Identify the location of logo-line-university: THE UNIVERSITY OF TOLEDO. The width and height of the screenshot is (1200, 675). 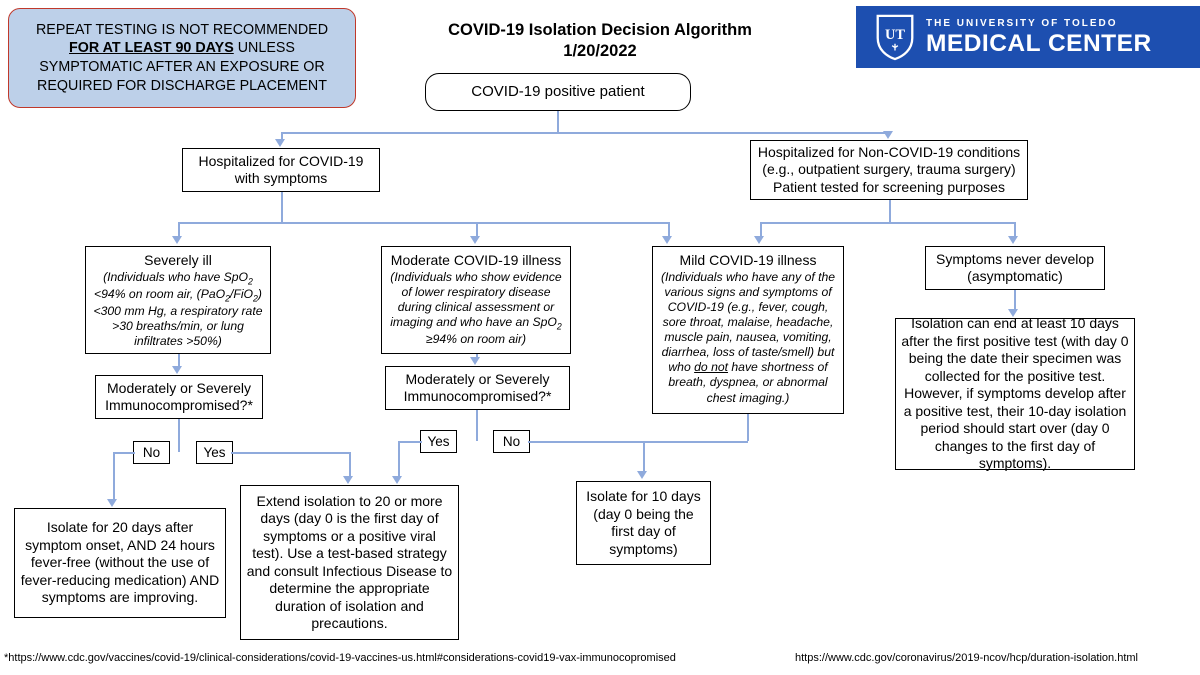
(1022, 23).